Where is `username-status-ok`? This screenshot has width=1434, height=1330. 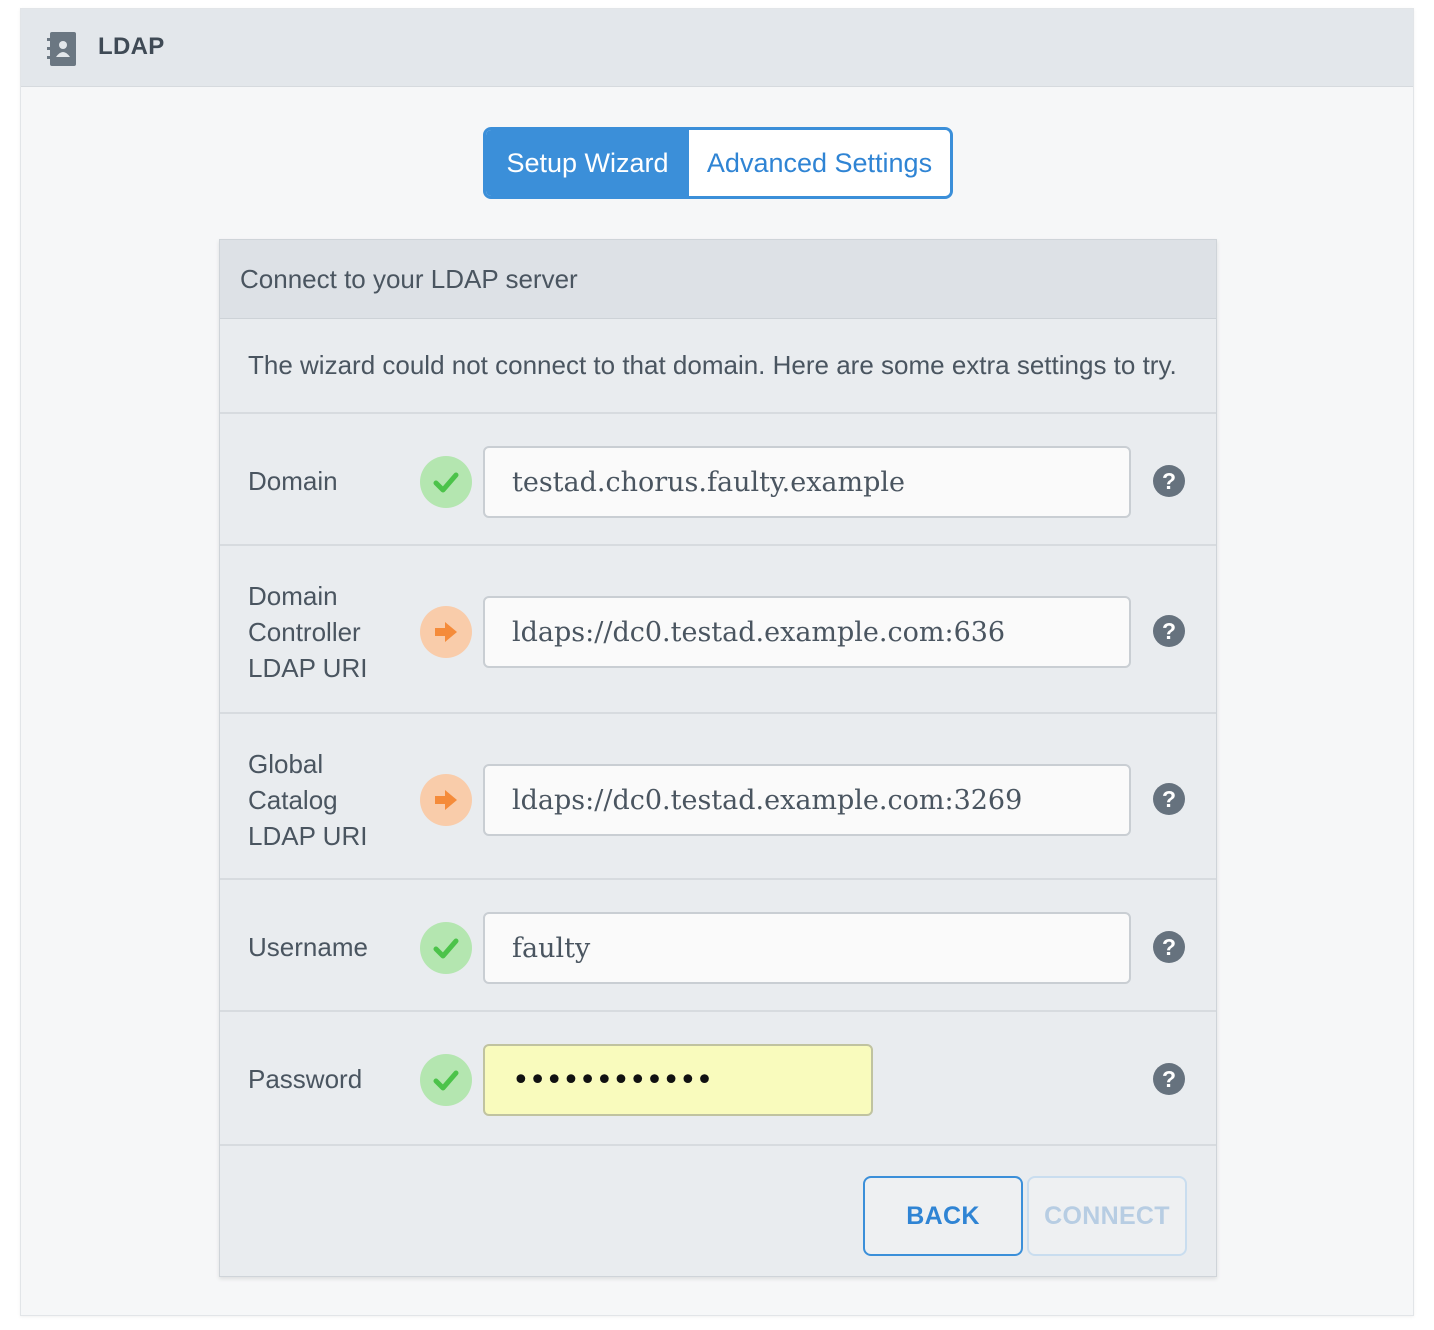
username-status-ok is located at coordinates (446, 948).